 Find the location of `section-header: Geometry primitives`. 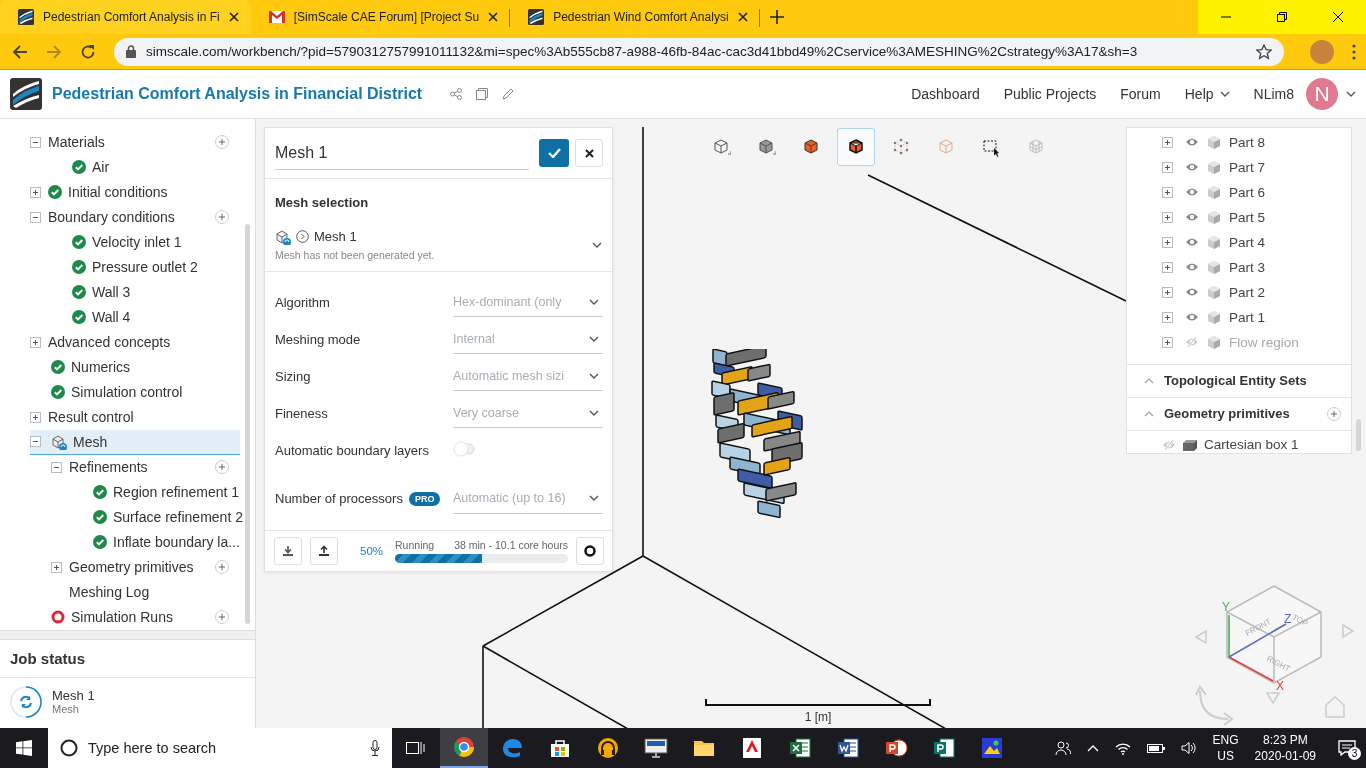

section-header: Geometry primitives is located at coordinates (1239, 414).